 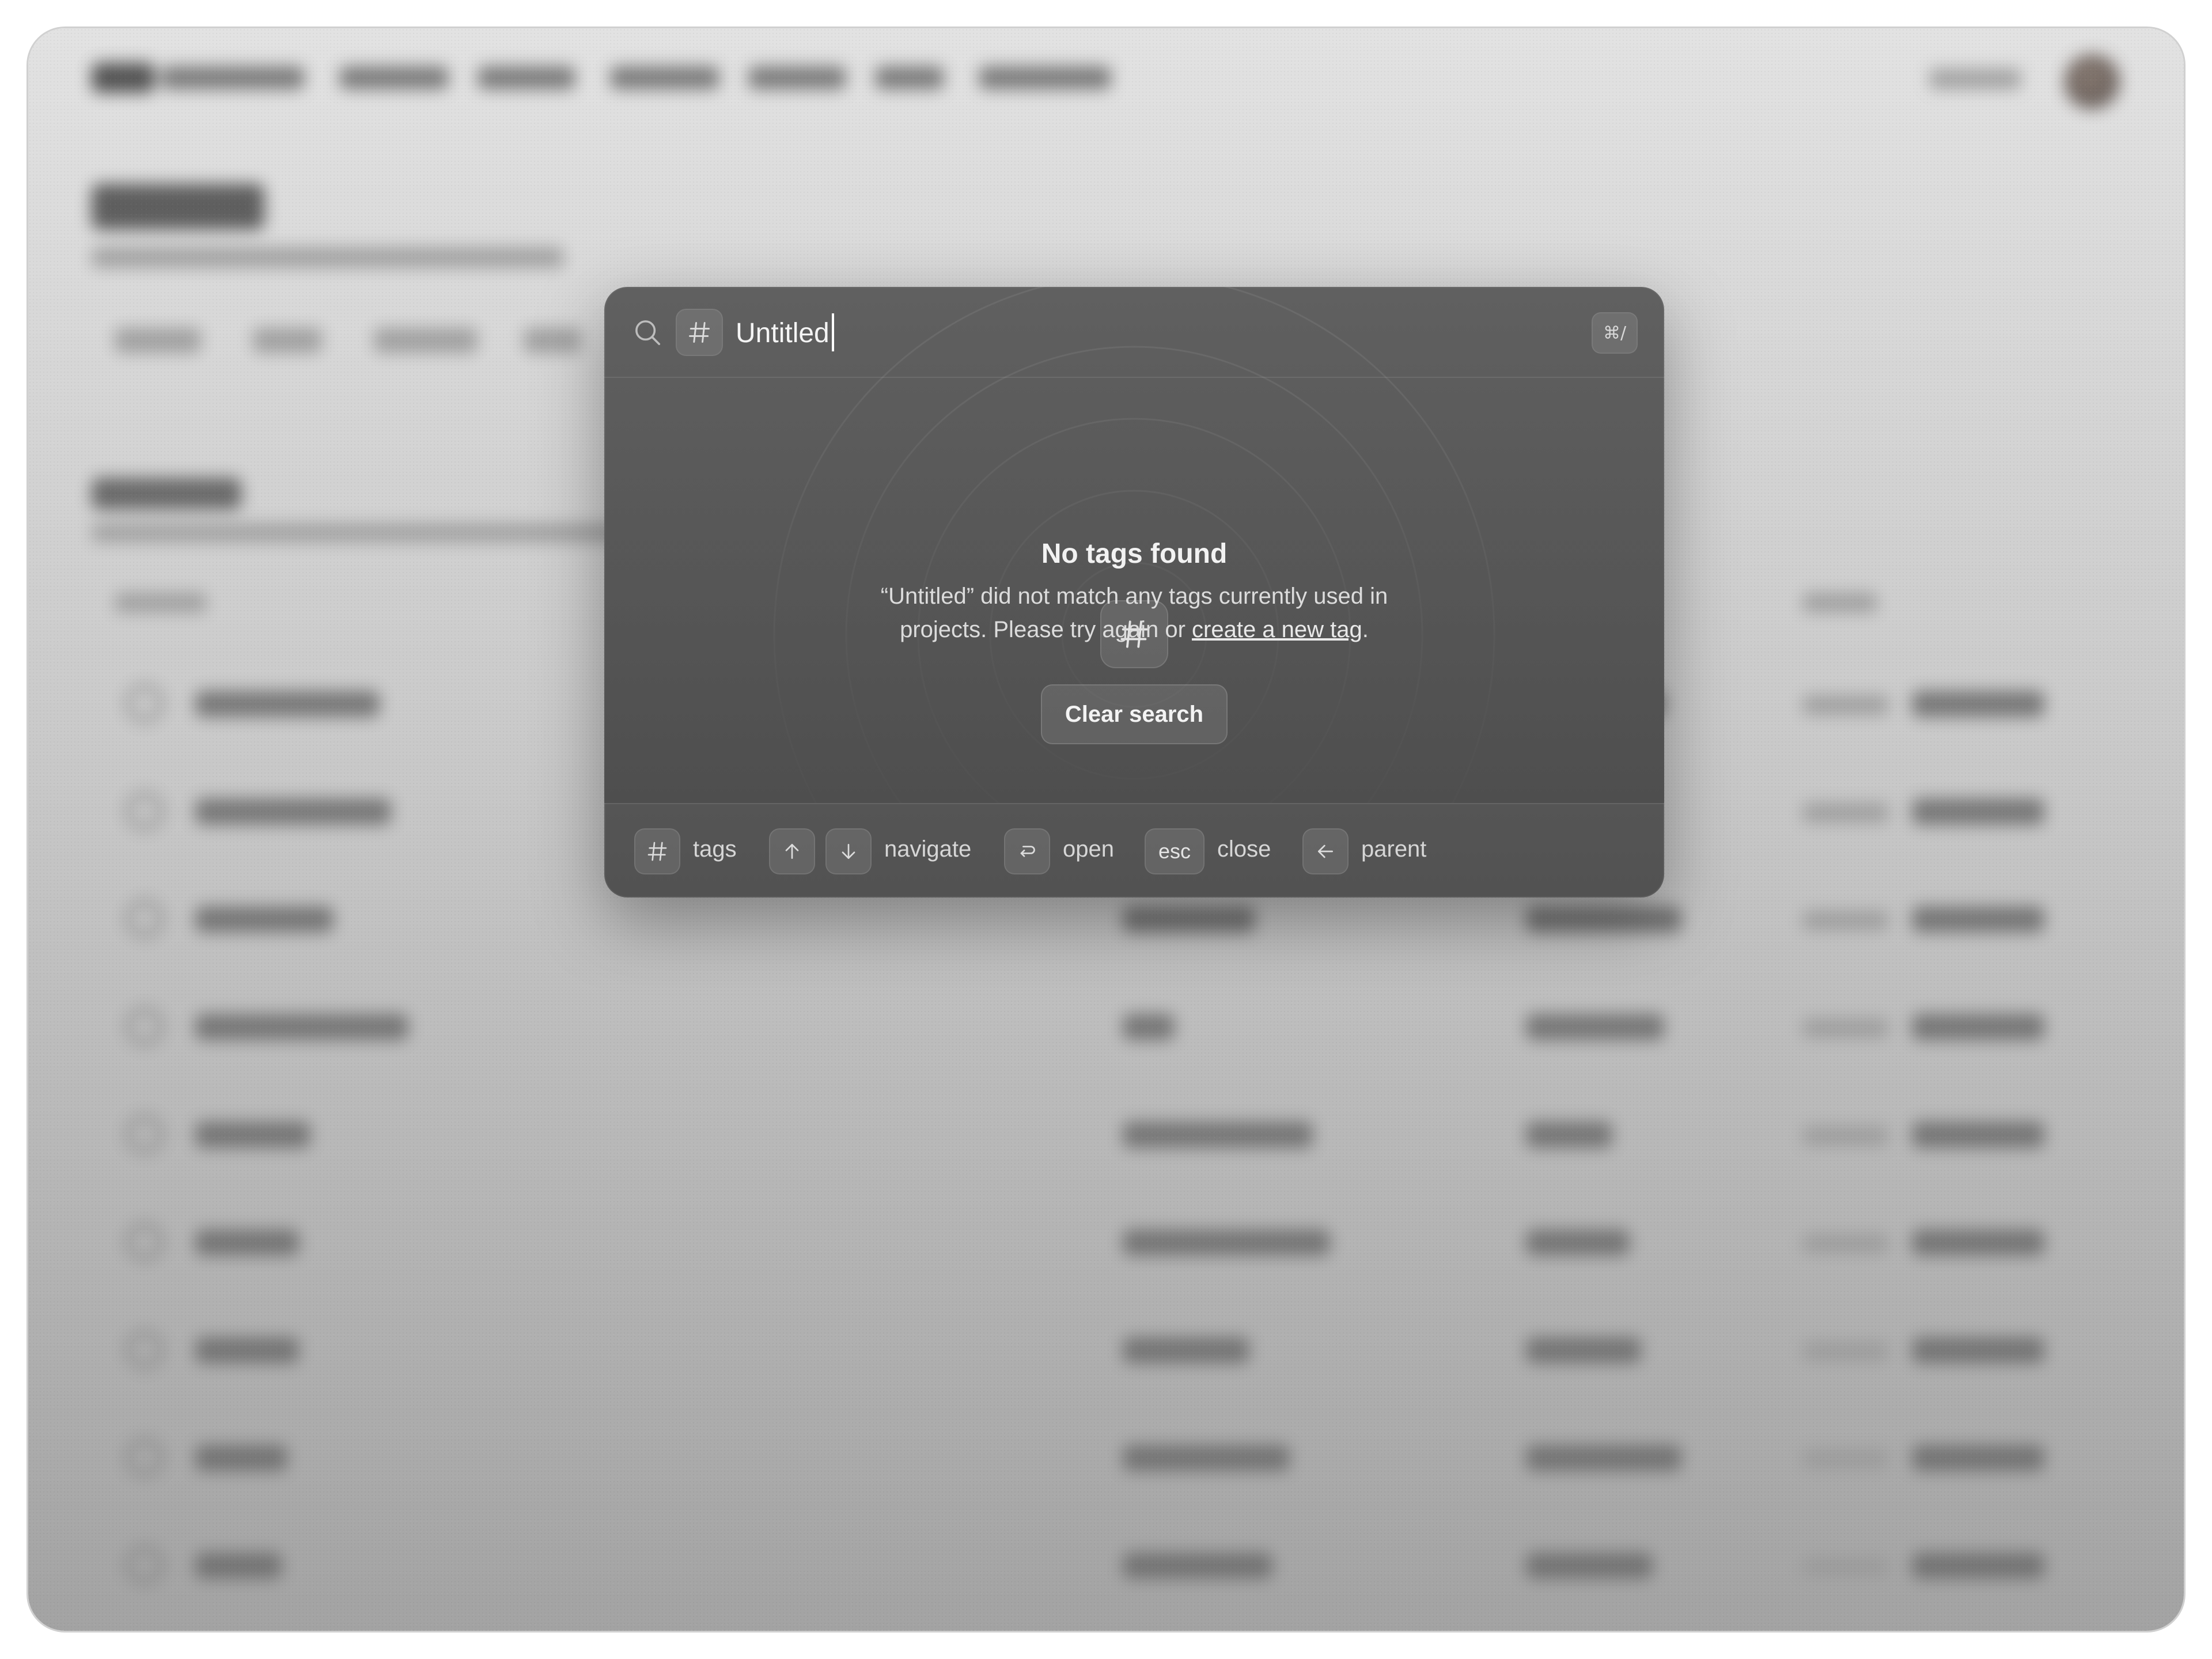 I want to click on background-avatar, so click(x=2092, y=81).